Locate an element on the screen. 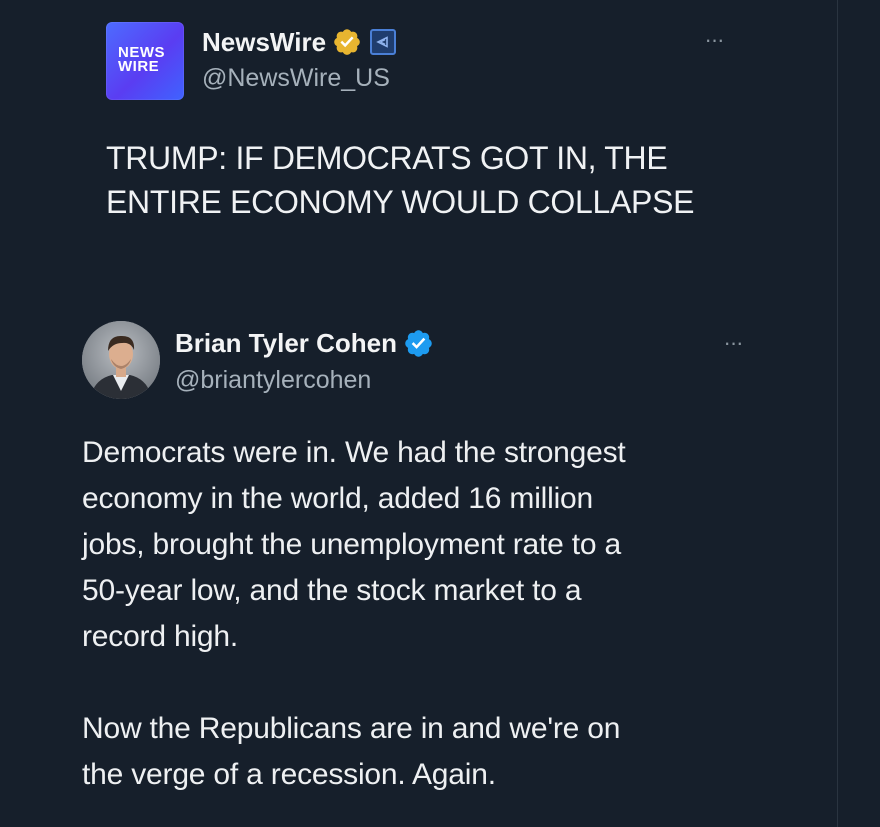 This screenshot has width=880, height=827. reply-line: jobs, brought the unemployment rate to a is located at coordinates (352, 544).